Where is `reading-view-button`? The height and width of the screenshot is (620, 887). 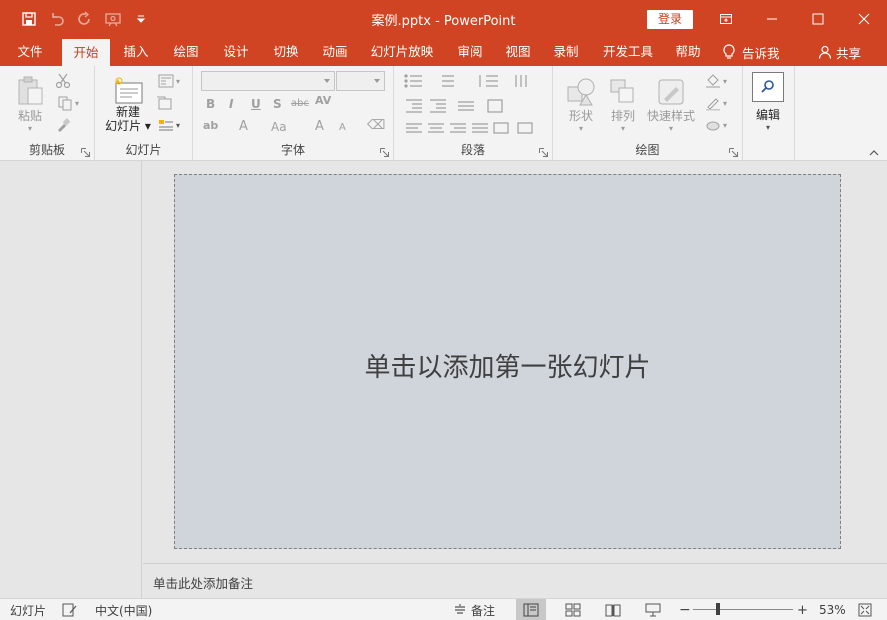 reading-view-button is located at coordinates (613, 609).